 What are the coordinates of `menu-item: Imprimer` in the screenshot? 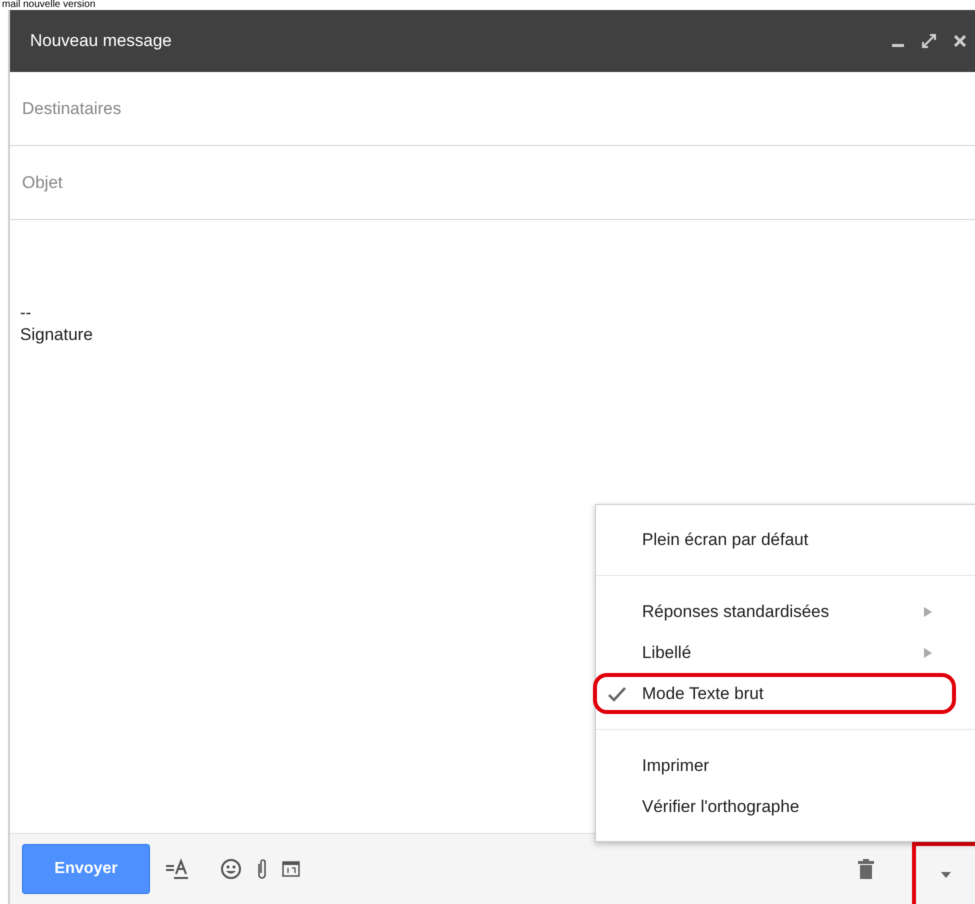 It's located at (774, 765).